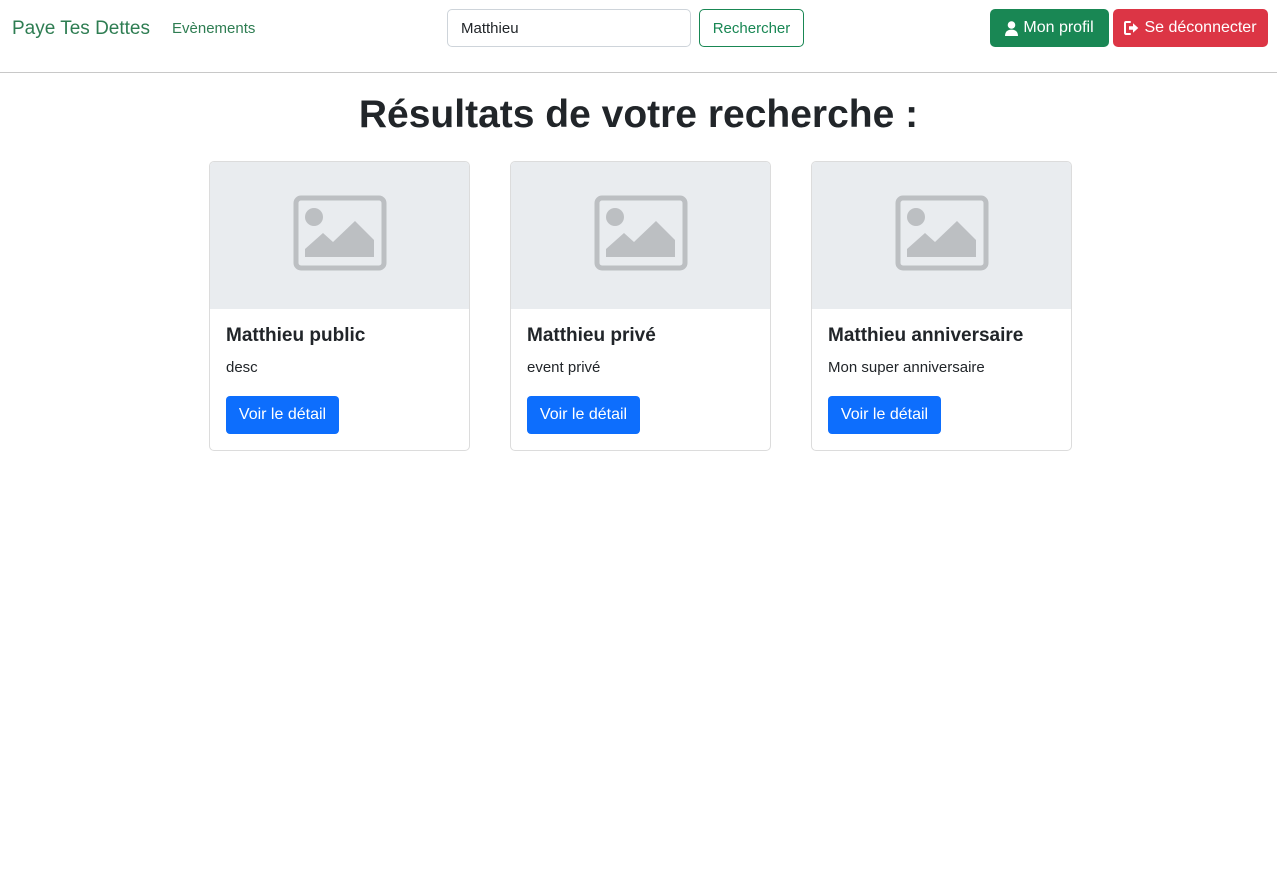 The width and height of the screenshot is (1277, 881). What do you see at coordinates (926, 335) in the screenshot?
I see `card-title: Matthieu anniversaire` at bounding box center [926, 335].